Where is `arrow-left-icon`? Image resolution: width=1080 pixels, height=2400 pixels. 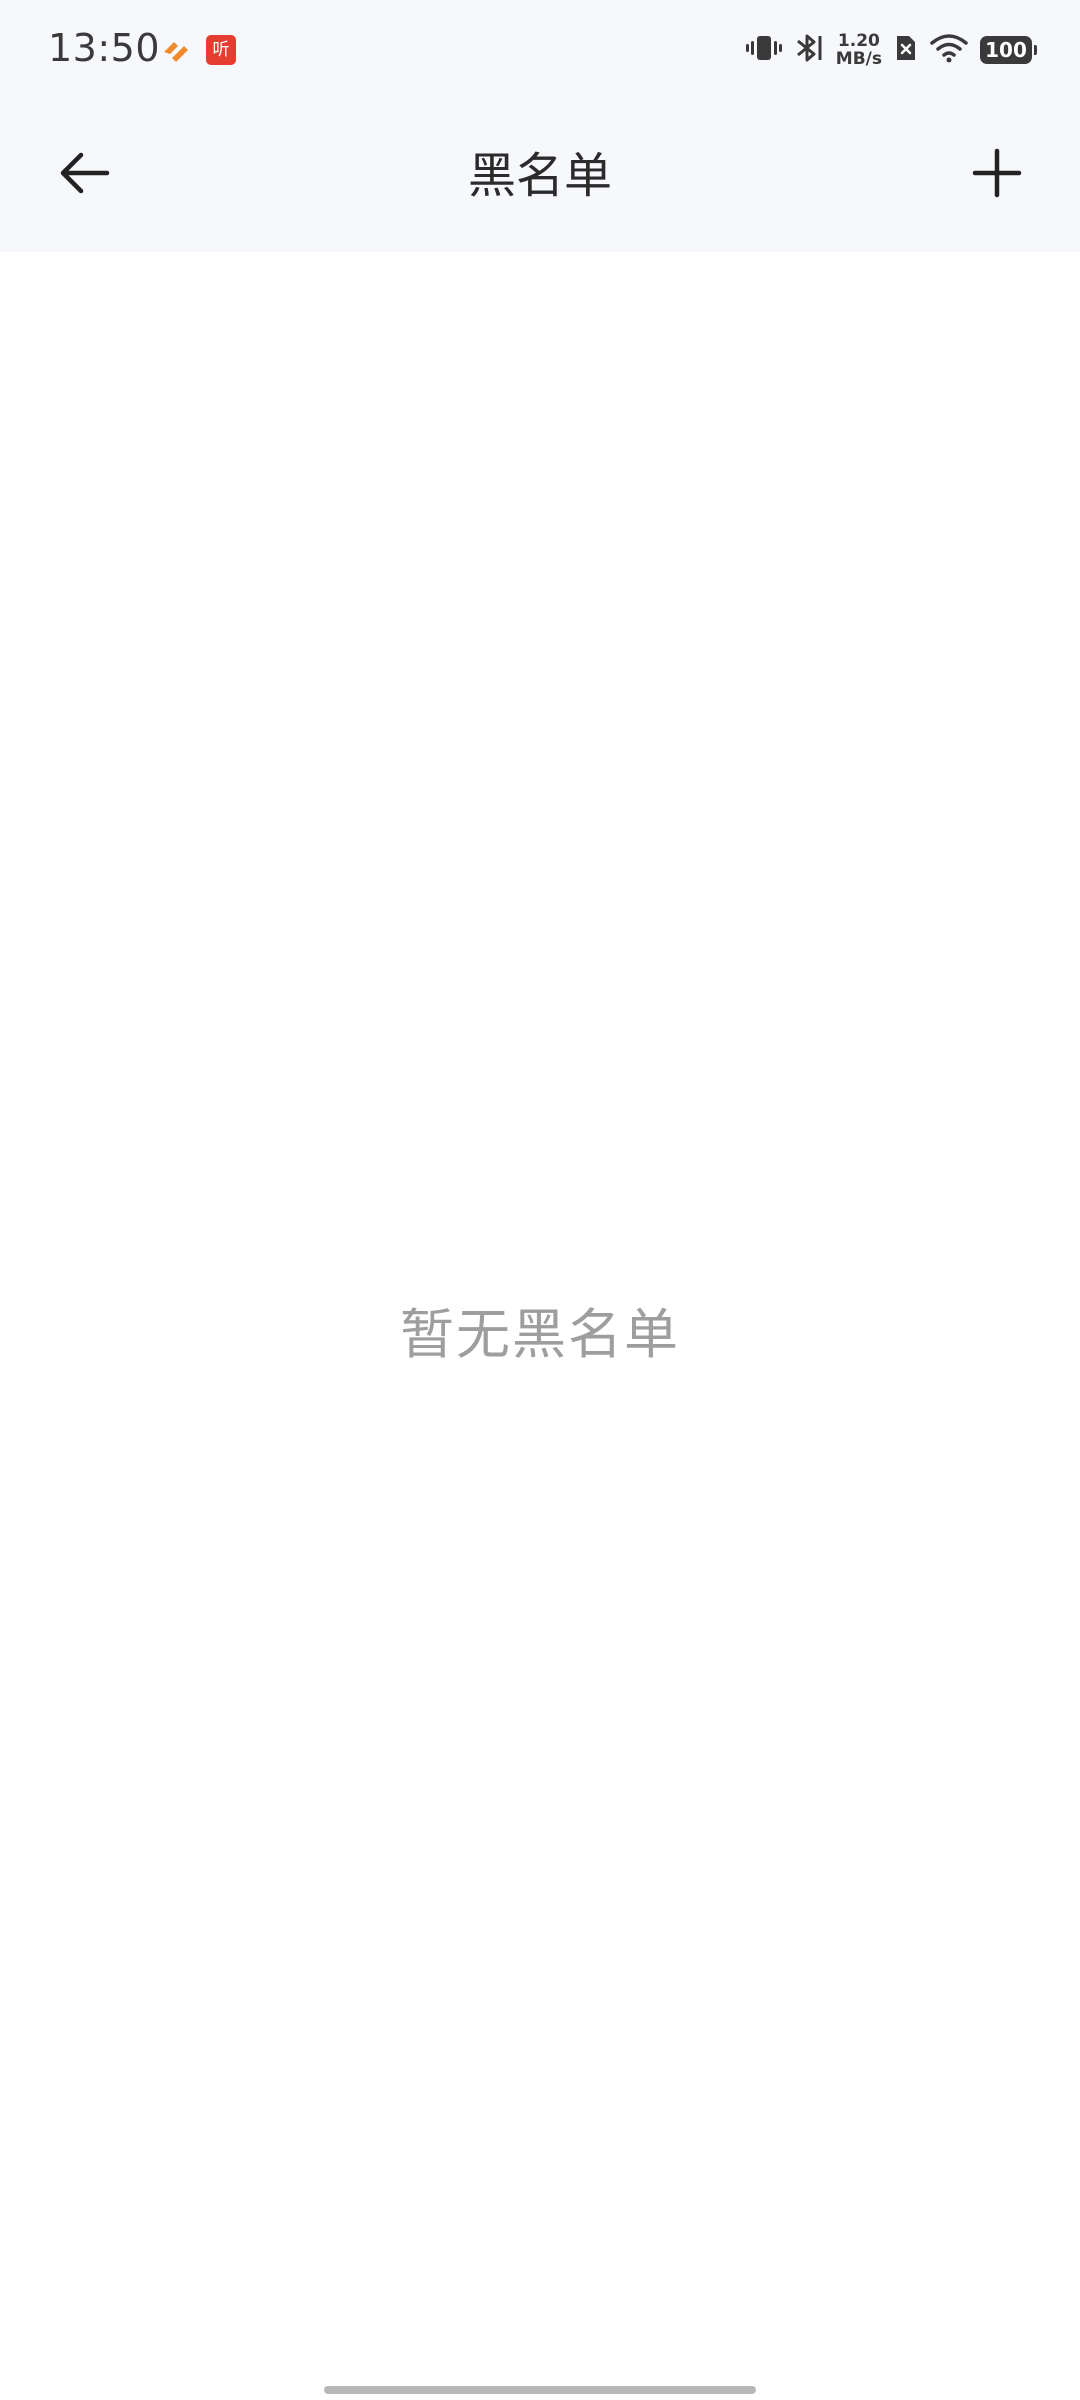
arrow-left-icon is located at coordinates (85, 175).